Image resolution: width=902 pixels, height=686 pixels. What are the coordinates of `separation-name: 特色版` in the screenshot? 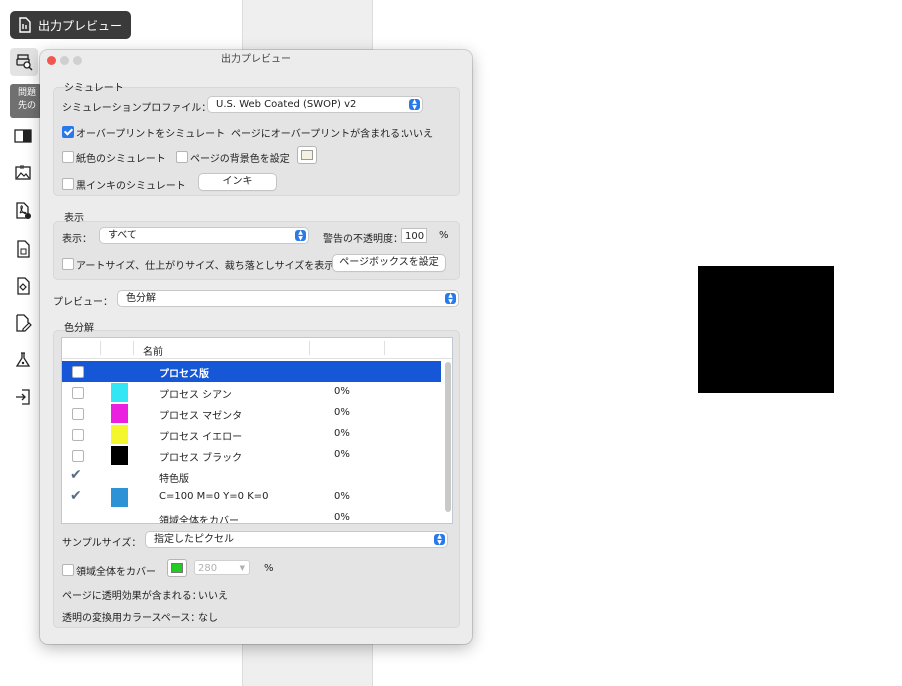 It's located at (174, 479).